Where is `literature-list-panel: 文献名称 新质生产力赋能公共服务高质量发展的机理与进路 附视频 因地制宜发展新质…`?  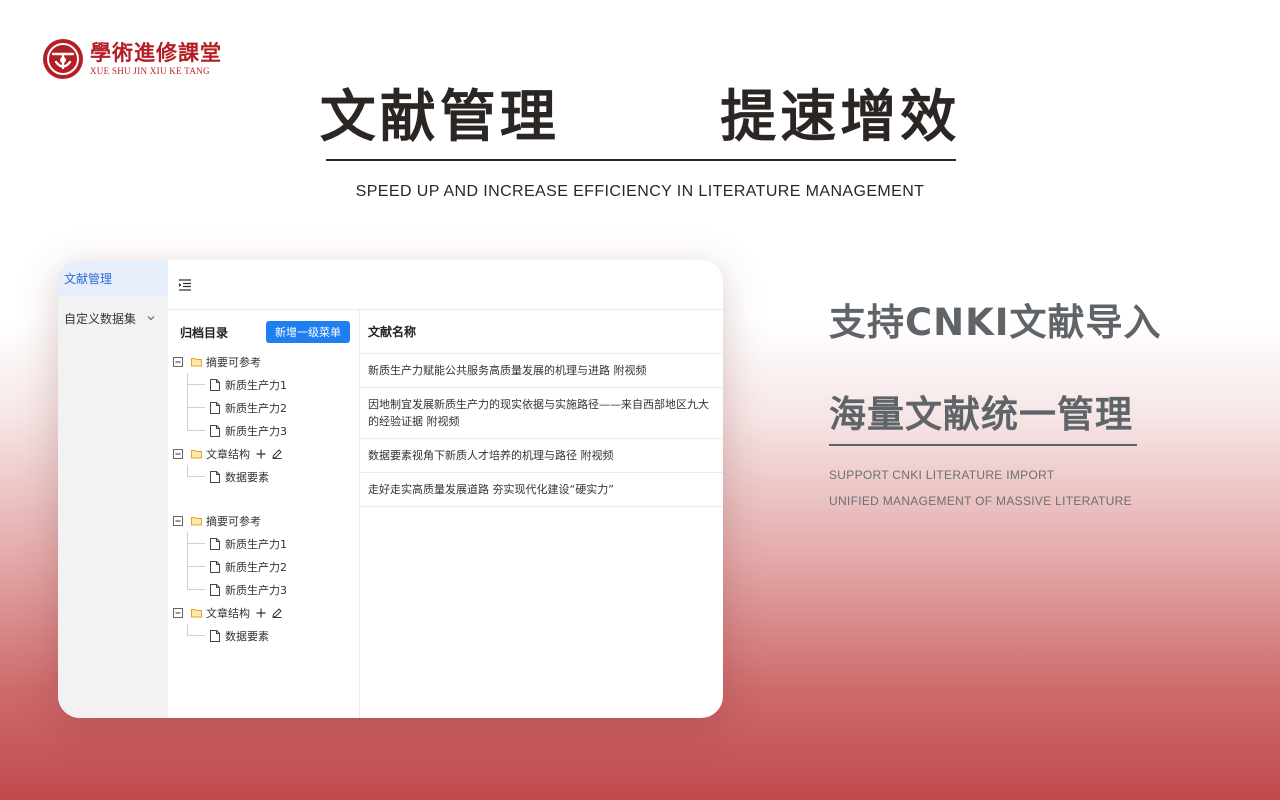
literature-list-panel: 文献名称 新质生产力赋能公共服务高质量发展的机理与进路 附视频 因地制宜发展新质… is located at coordinates (541, 514).